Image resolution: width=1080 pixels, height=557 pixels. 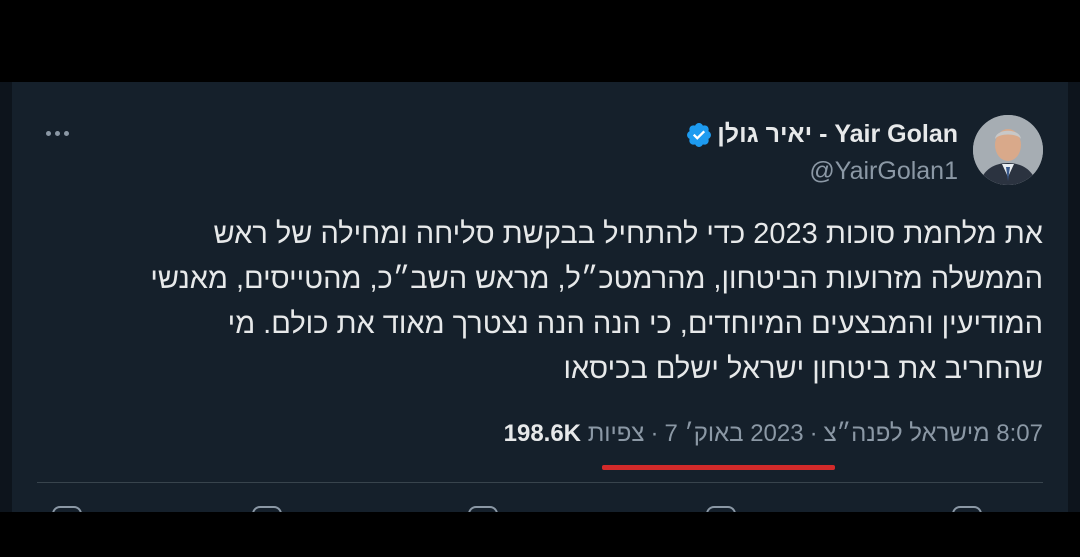 I want to click on author-name-line: יאיר גולן - Yair Golan, so click(x=821, y=134).